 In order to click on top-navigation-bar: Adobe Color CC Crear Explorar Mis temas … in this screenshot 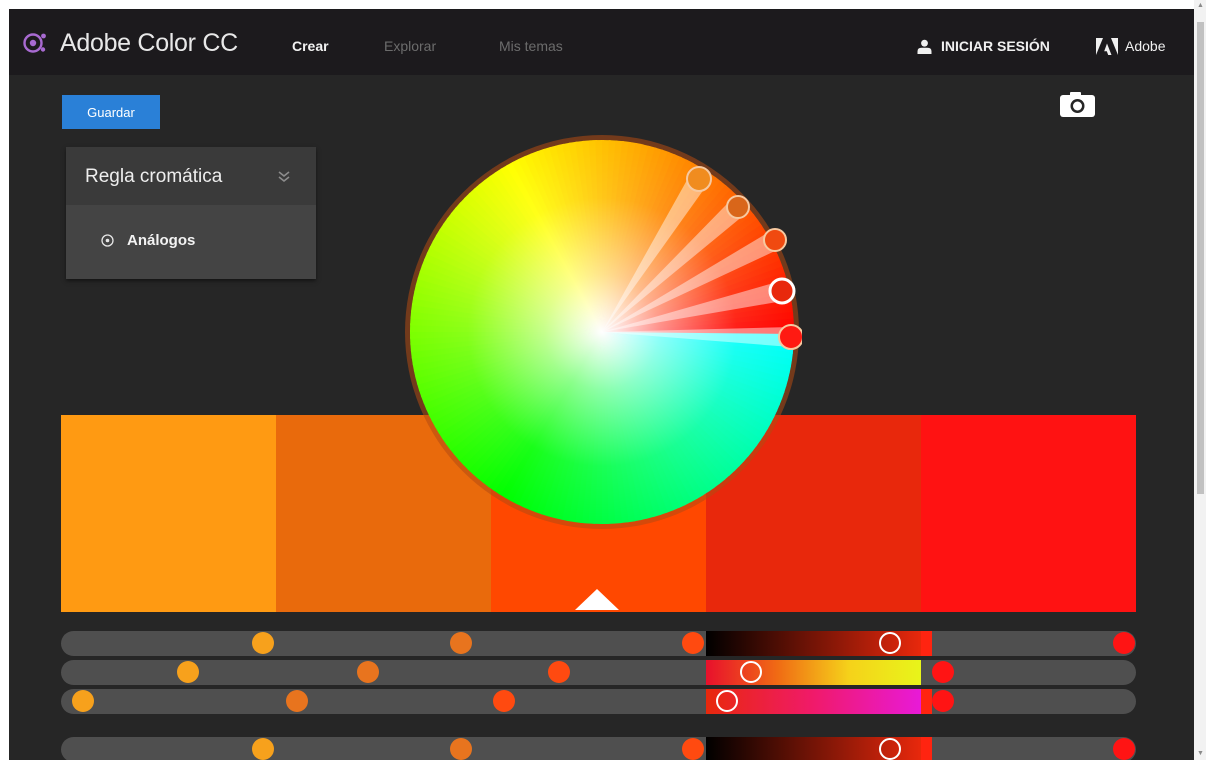, I will do `click(601, 42)`.